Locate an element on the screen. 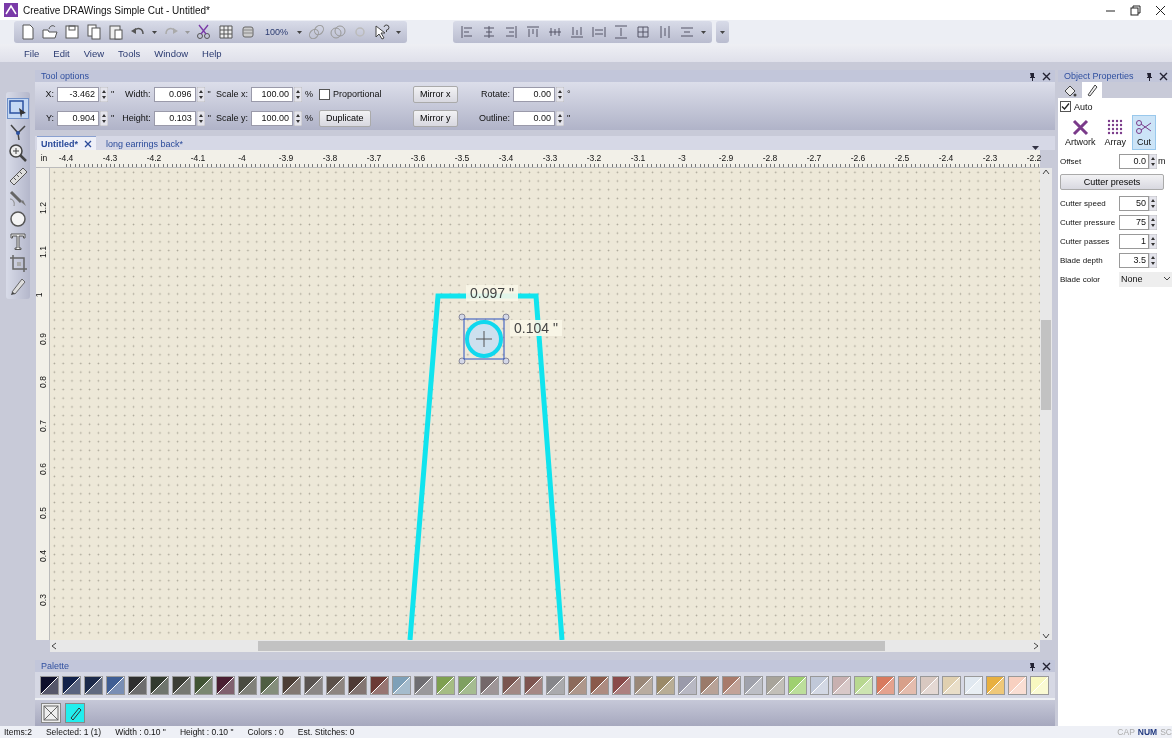 This screenshot has width=1172, height=738. vertical-scrollbar is located at coordinates (1046, 404).